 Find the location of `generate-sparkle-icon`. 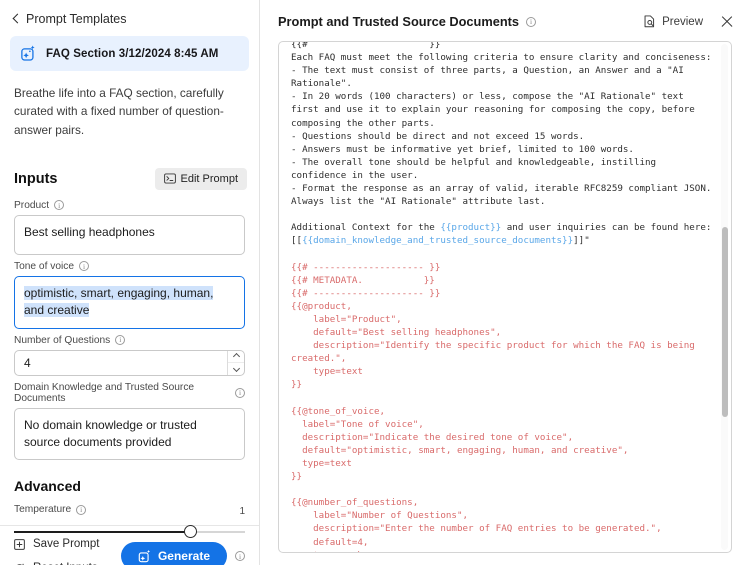

generate-sparkle-icon is located at coordinates (144, 556).